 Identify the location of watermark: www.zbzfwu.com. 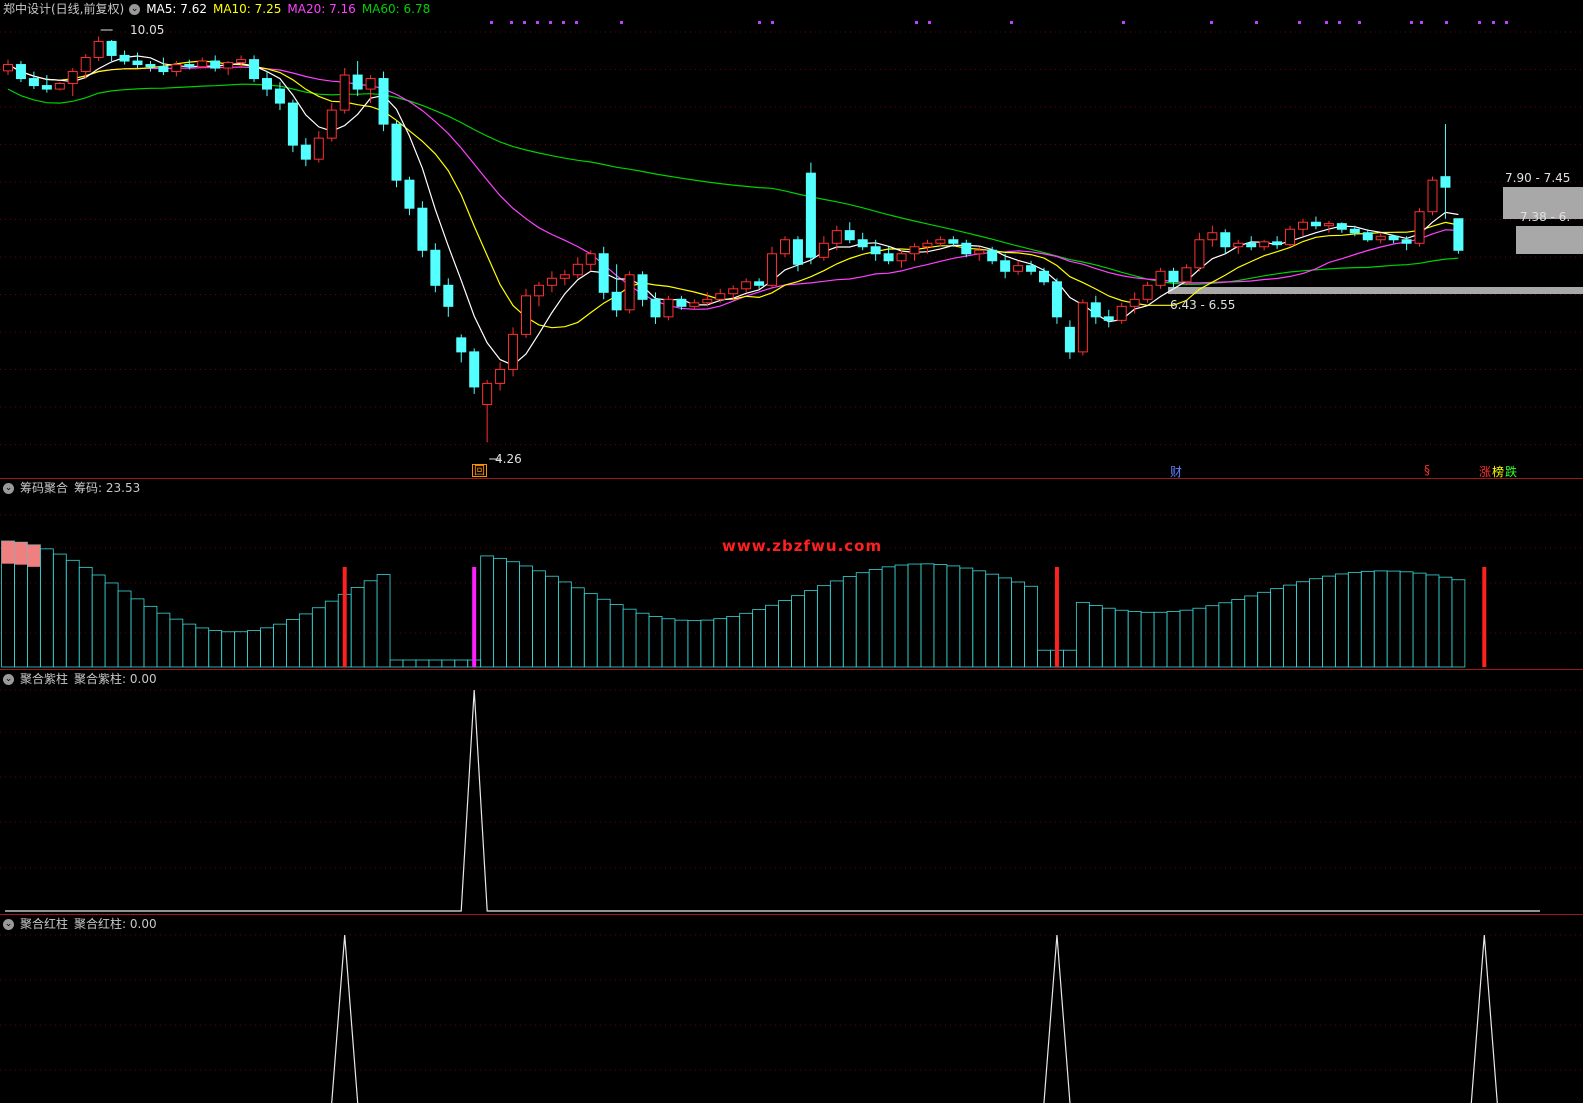
(802, 546).